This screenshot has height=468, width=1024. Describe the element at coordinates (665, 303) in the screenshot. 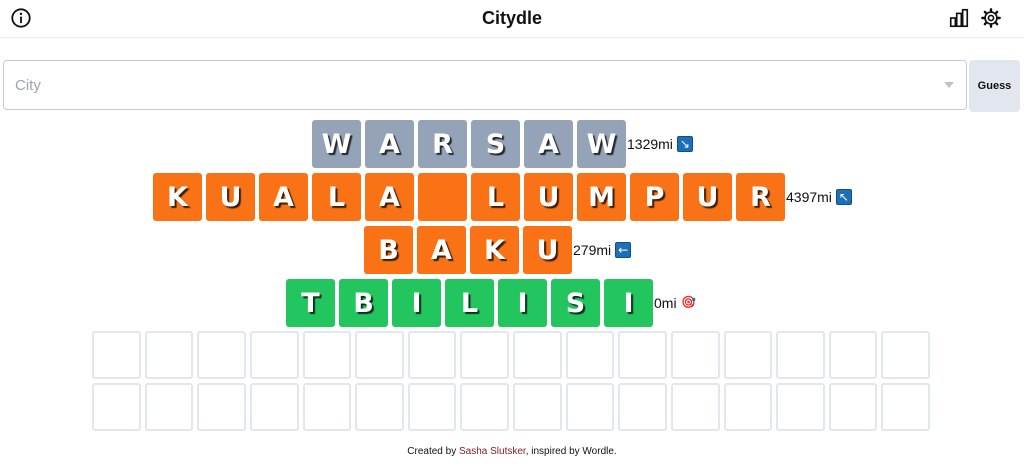

I see `distance-label: 0mi` at that location.